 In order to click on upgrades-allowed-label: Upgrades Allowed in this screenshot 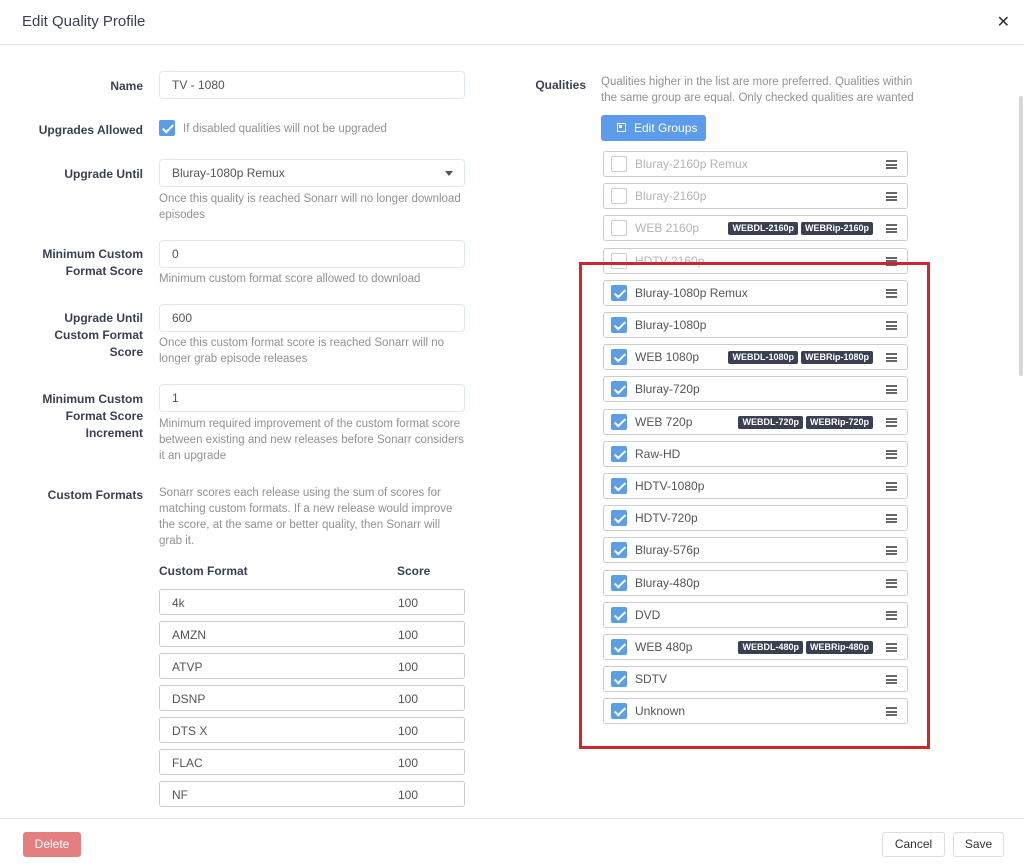, I will do `click(90, 130)`.